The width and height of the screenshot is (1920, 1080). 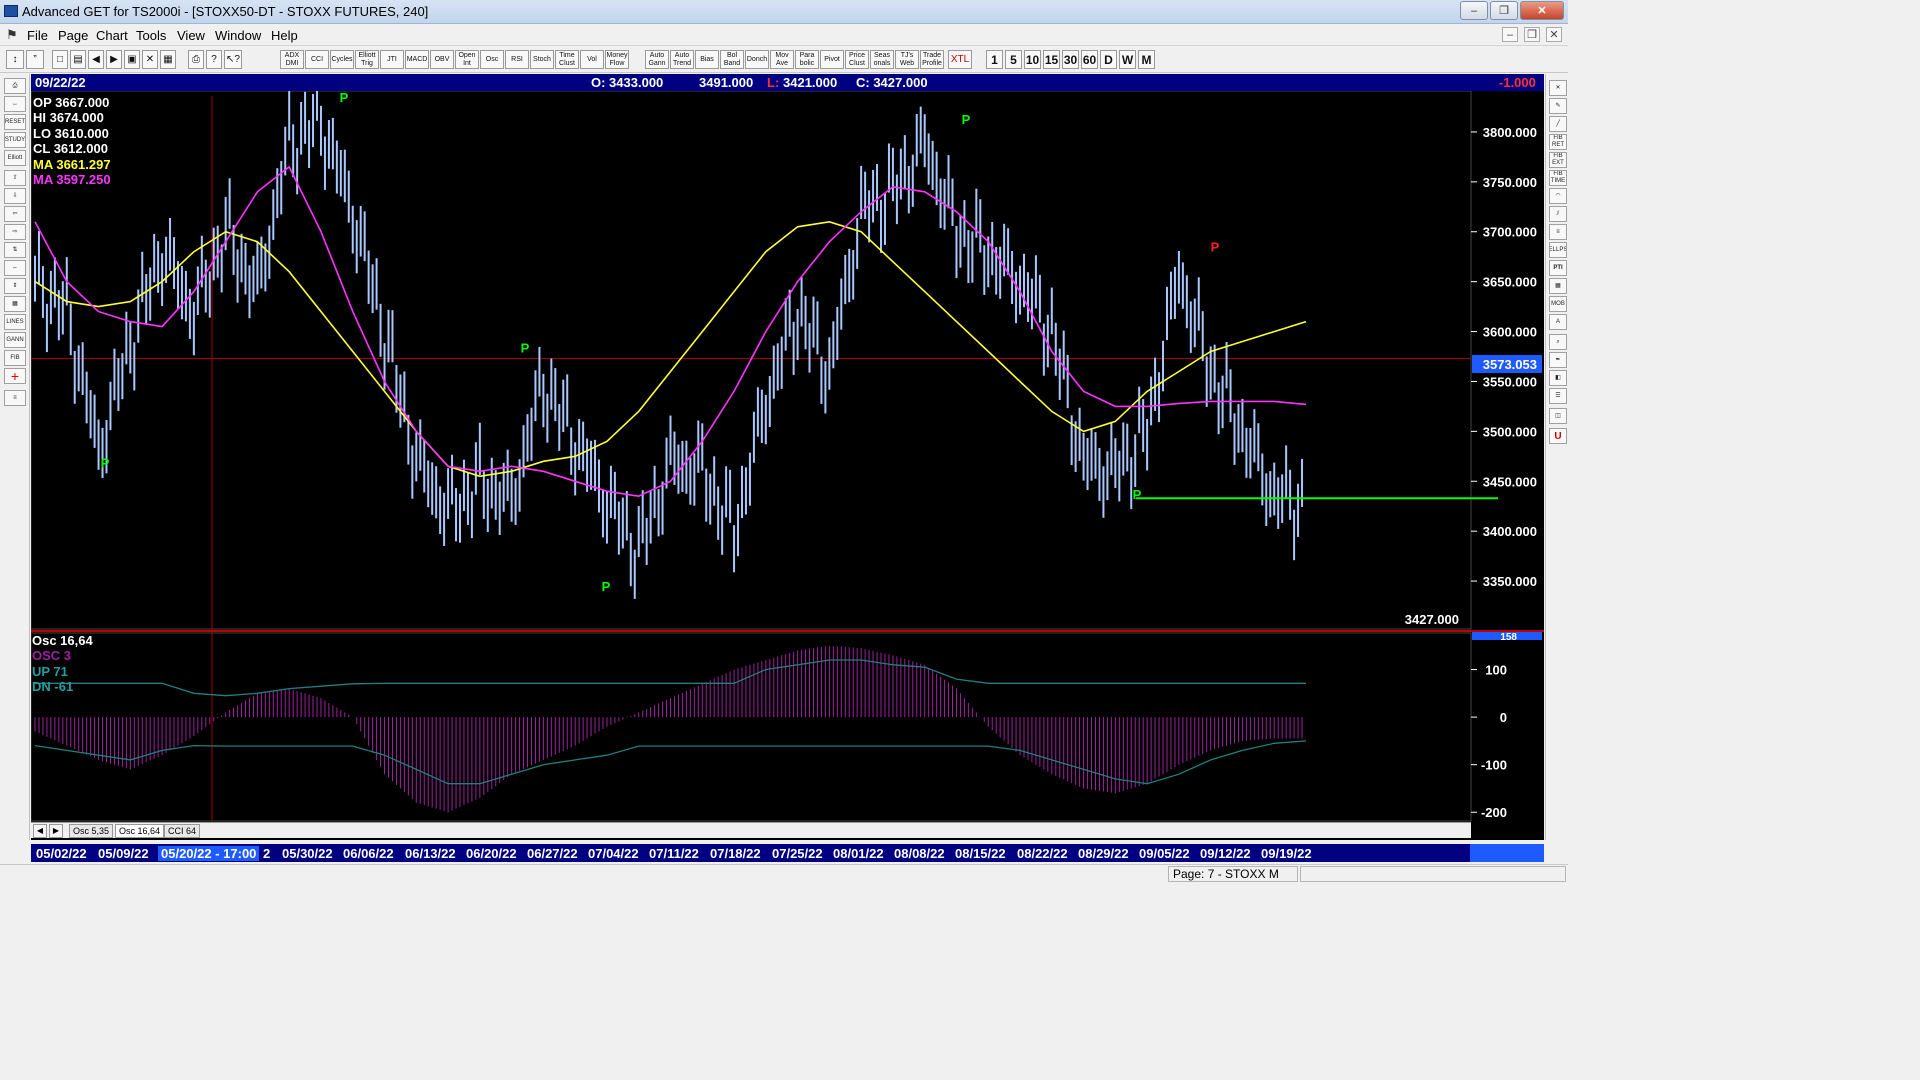 What do you see at coordinates (96, 59) in the screenshot?
I see `back-icon: ◀` at bounding box center [96, 59].